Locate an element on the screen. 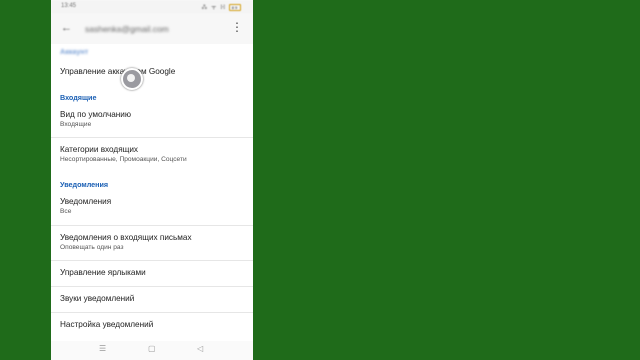 The height and width of the screenshot is (360, 640). home-icon: ▢ is located at coordinates (152, 348).